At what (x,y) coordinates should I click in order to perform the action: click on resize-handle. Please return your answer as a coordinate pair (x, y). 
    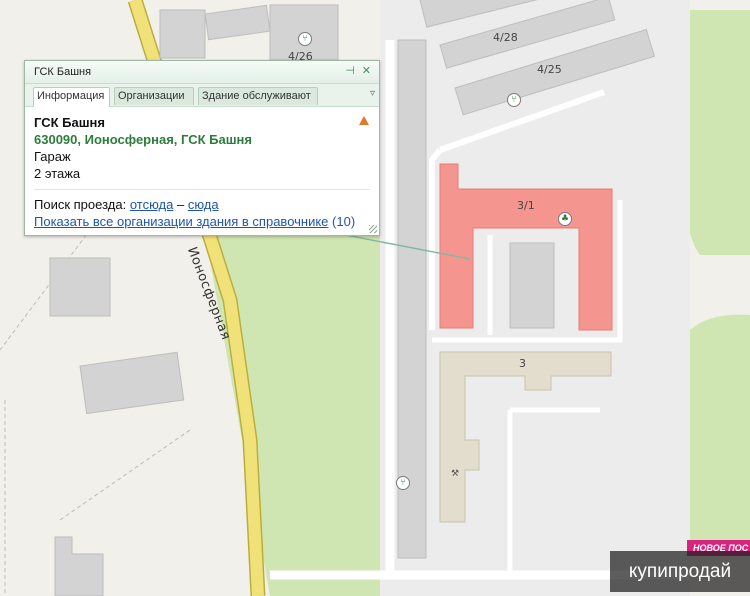
    Looking at the image, I should click on (373, 229).